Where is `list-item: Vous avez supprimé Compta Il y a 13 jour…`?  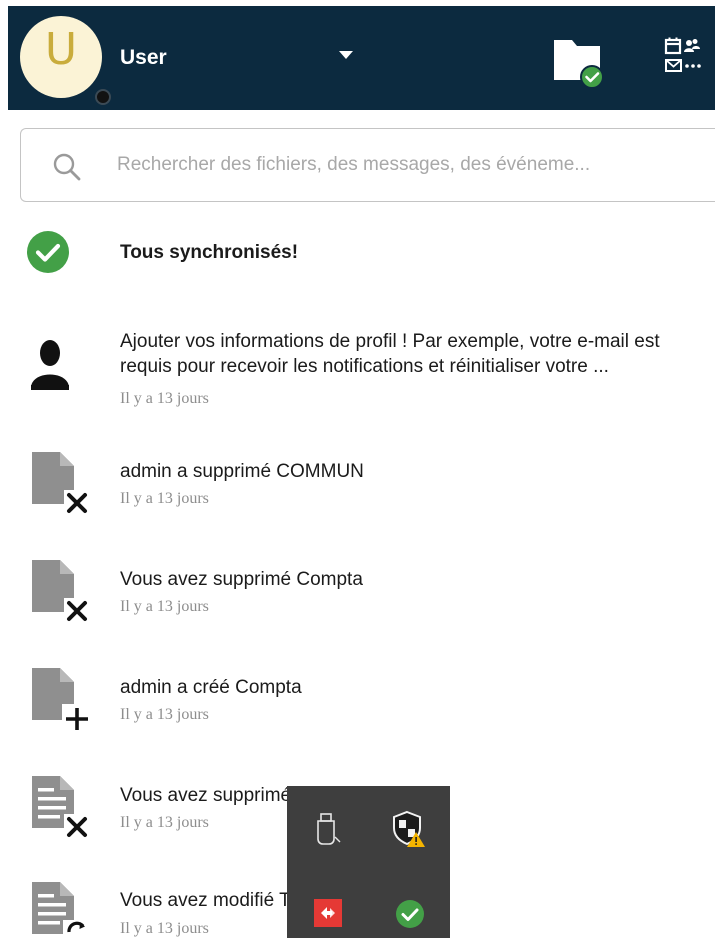 list-item: Vous avez supprimé Compta Il y a 13 jour… is located at coordinates (357, 593).